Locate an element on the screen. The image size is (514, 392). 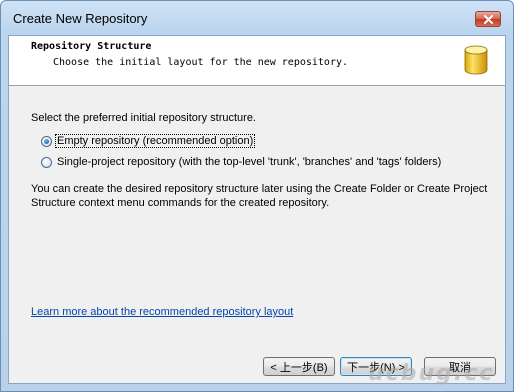
close-icon is located at coordinates (488, 19).